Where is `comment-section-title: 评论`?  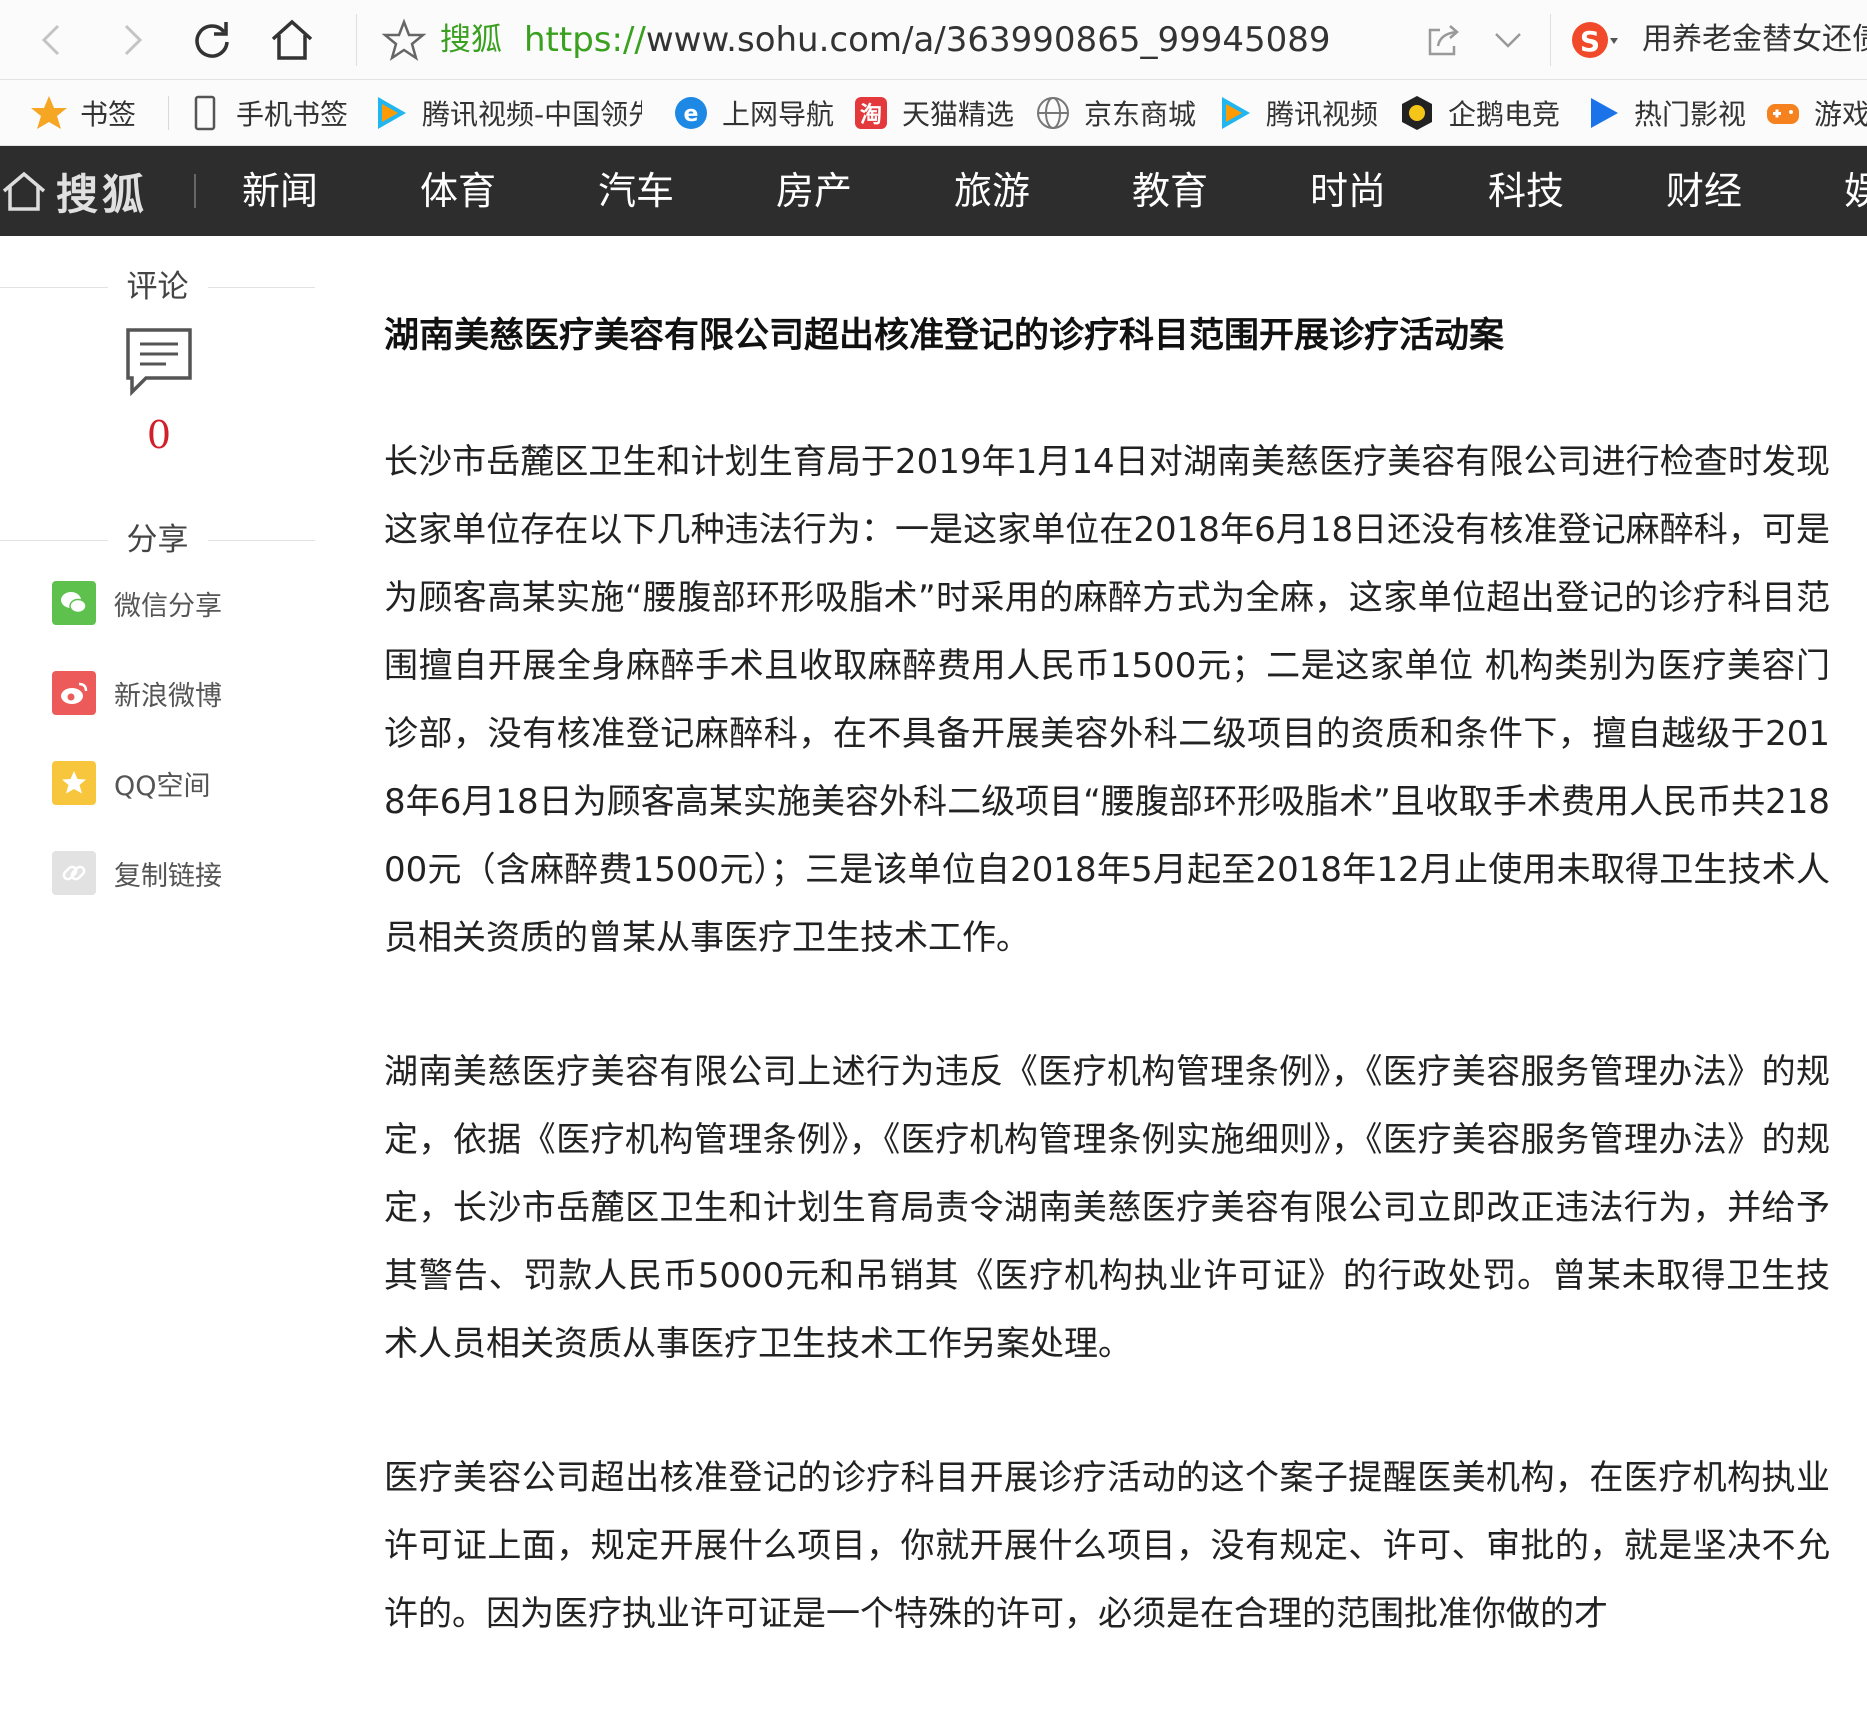
comment-section-title: 评论 is located at coordinates (157, 287).